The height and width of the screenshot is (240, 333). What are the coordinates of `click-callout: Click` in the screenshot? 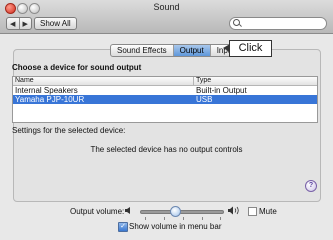 It's located at (250, 48).